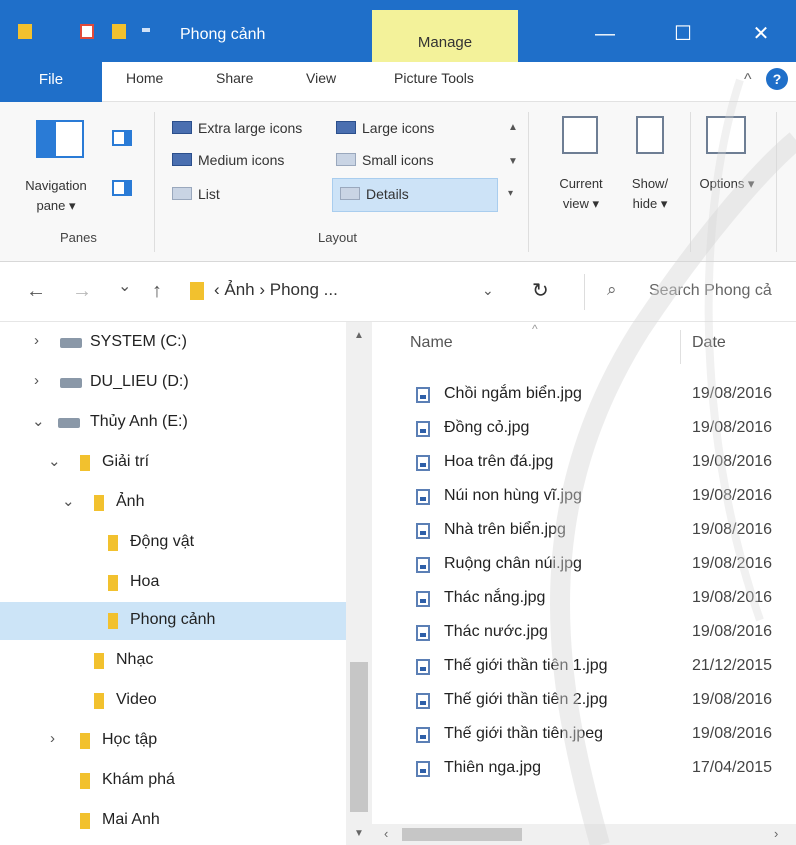 Image resolution: width=796 pixels, height=845 pixels. Describe the element at coordinates (584, 429) in the screenshot. I see `file-row: Đồng cỏ.jpg 19/08/2016` at that location.